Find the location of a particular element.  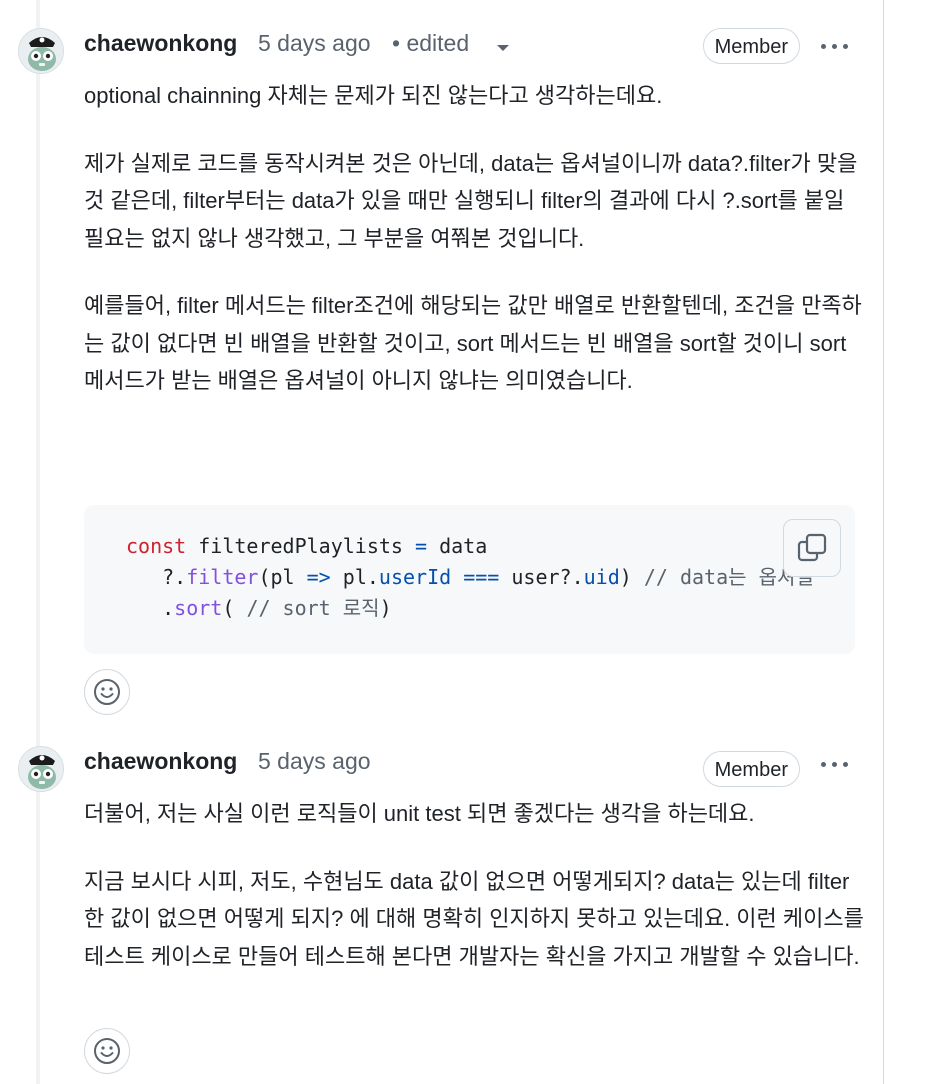

code-text: pl. is located at coordinates (354, 577).